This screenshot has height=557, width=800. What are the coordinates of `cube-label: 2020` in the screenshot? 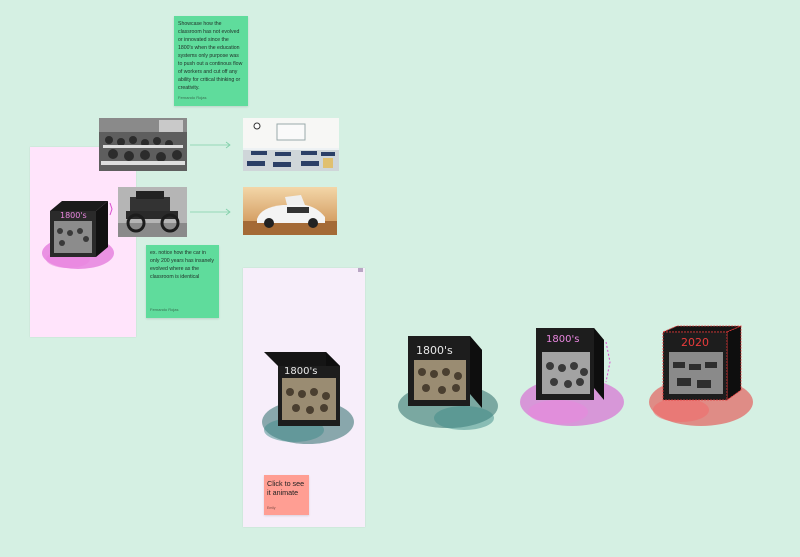 It's located at (695, 342).